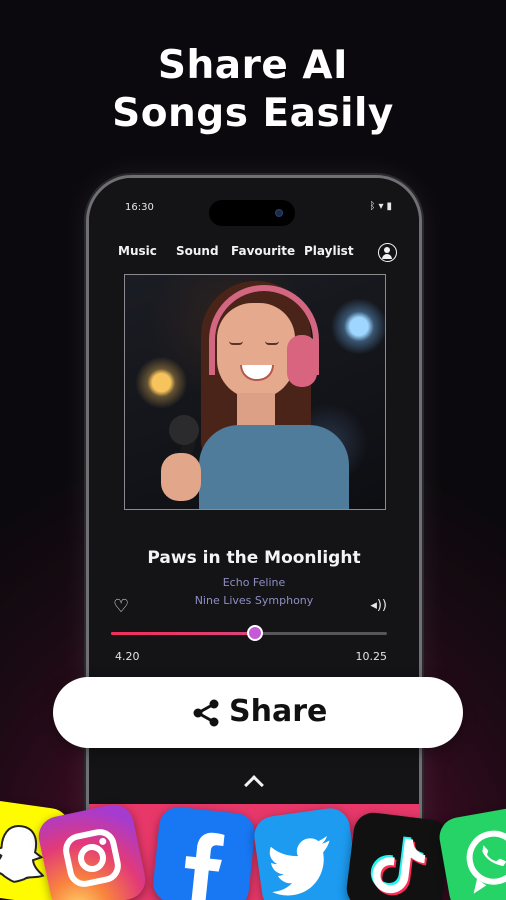 This screenshot has height=900, width=506. Describe the element at coordinates (329, 251) in the screenshot. I see `tab-playlist: Playlist` at that location.